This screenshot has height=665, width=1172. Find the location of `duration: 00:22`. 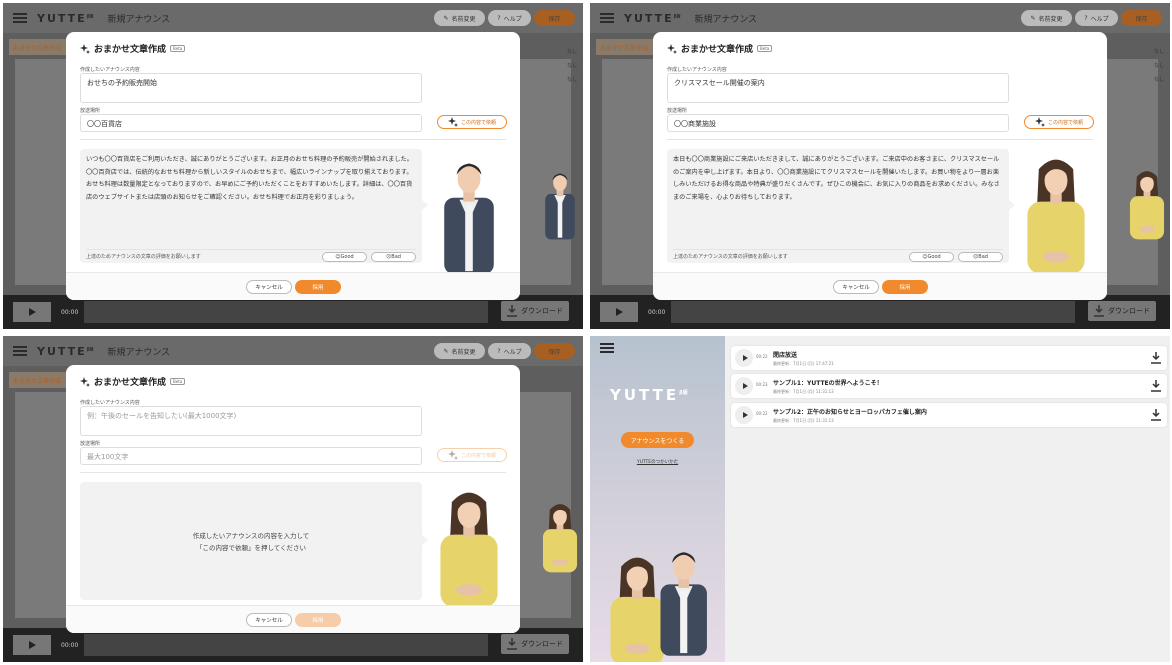

duration: 00:22 is located at coordinates (762, 356).